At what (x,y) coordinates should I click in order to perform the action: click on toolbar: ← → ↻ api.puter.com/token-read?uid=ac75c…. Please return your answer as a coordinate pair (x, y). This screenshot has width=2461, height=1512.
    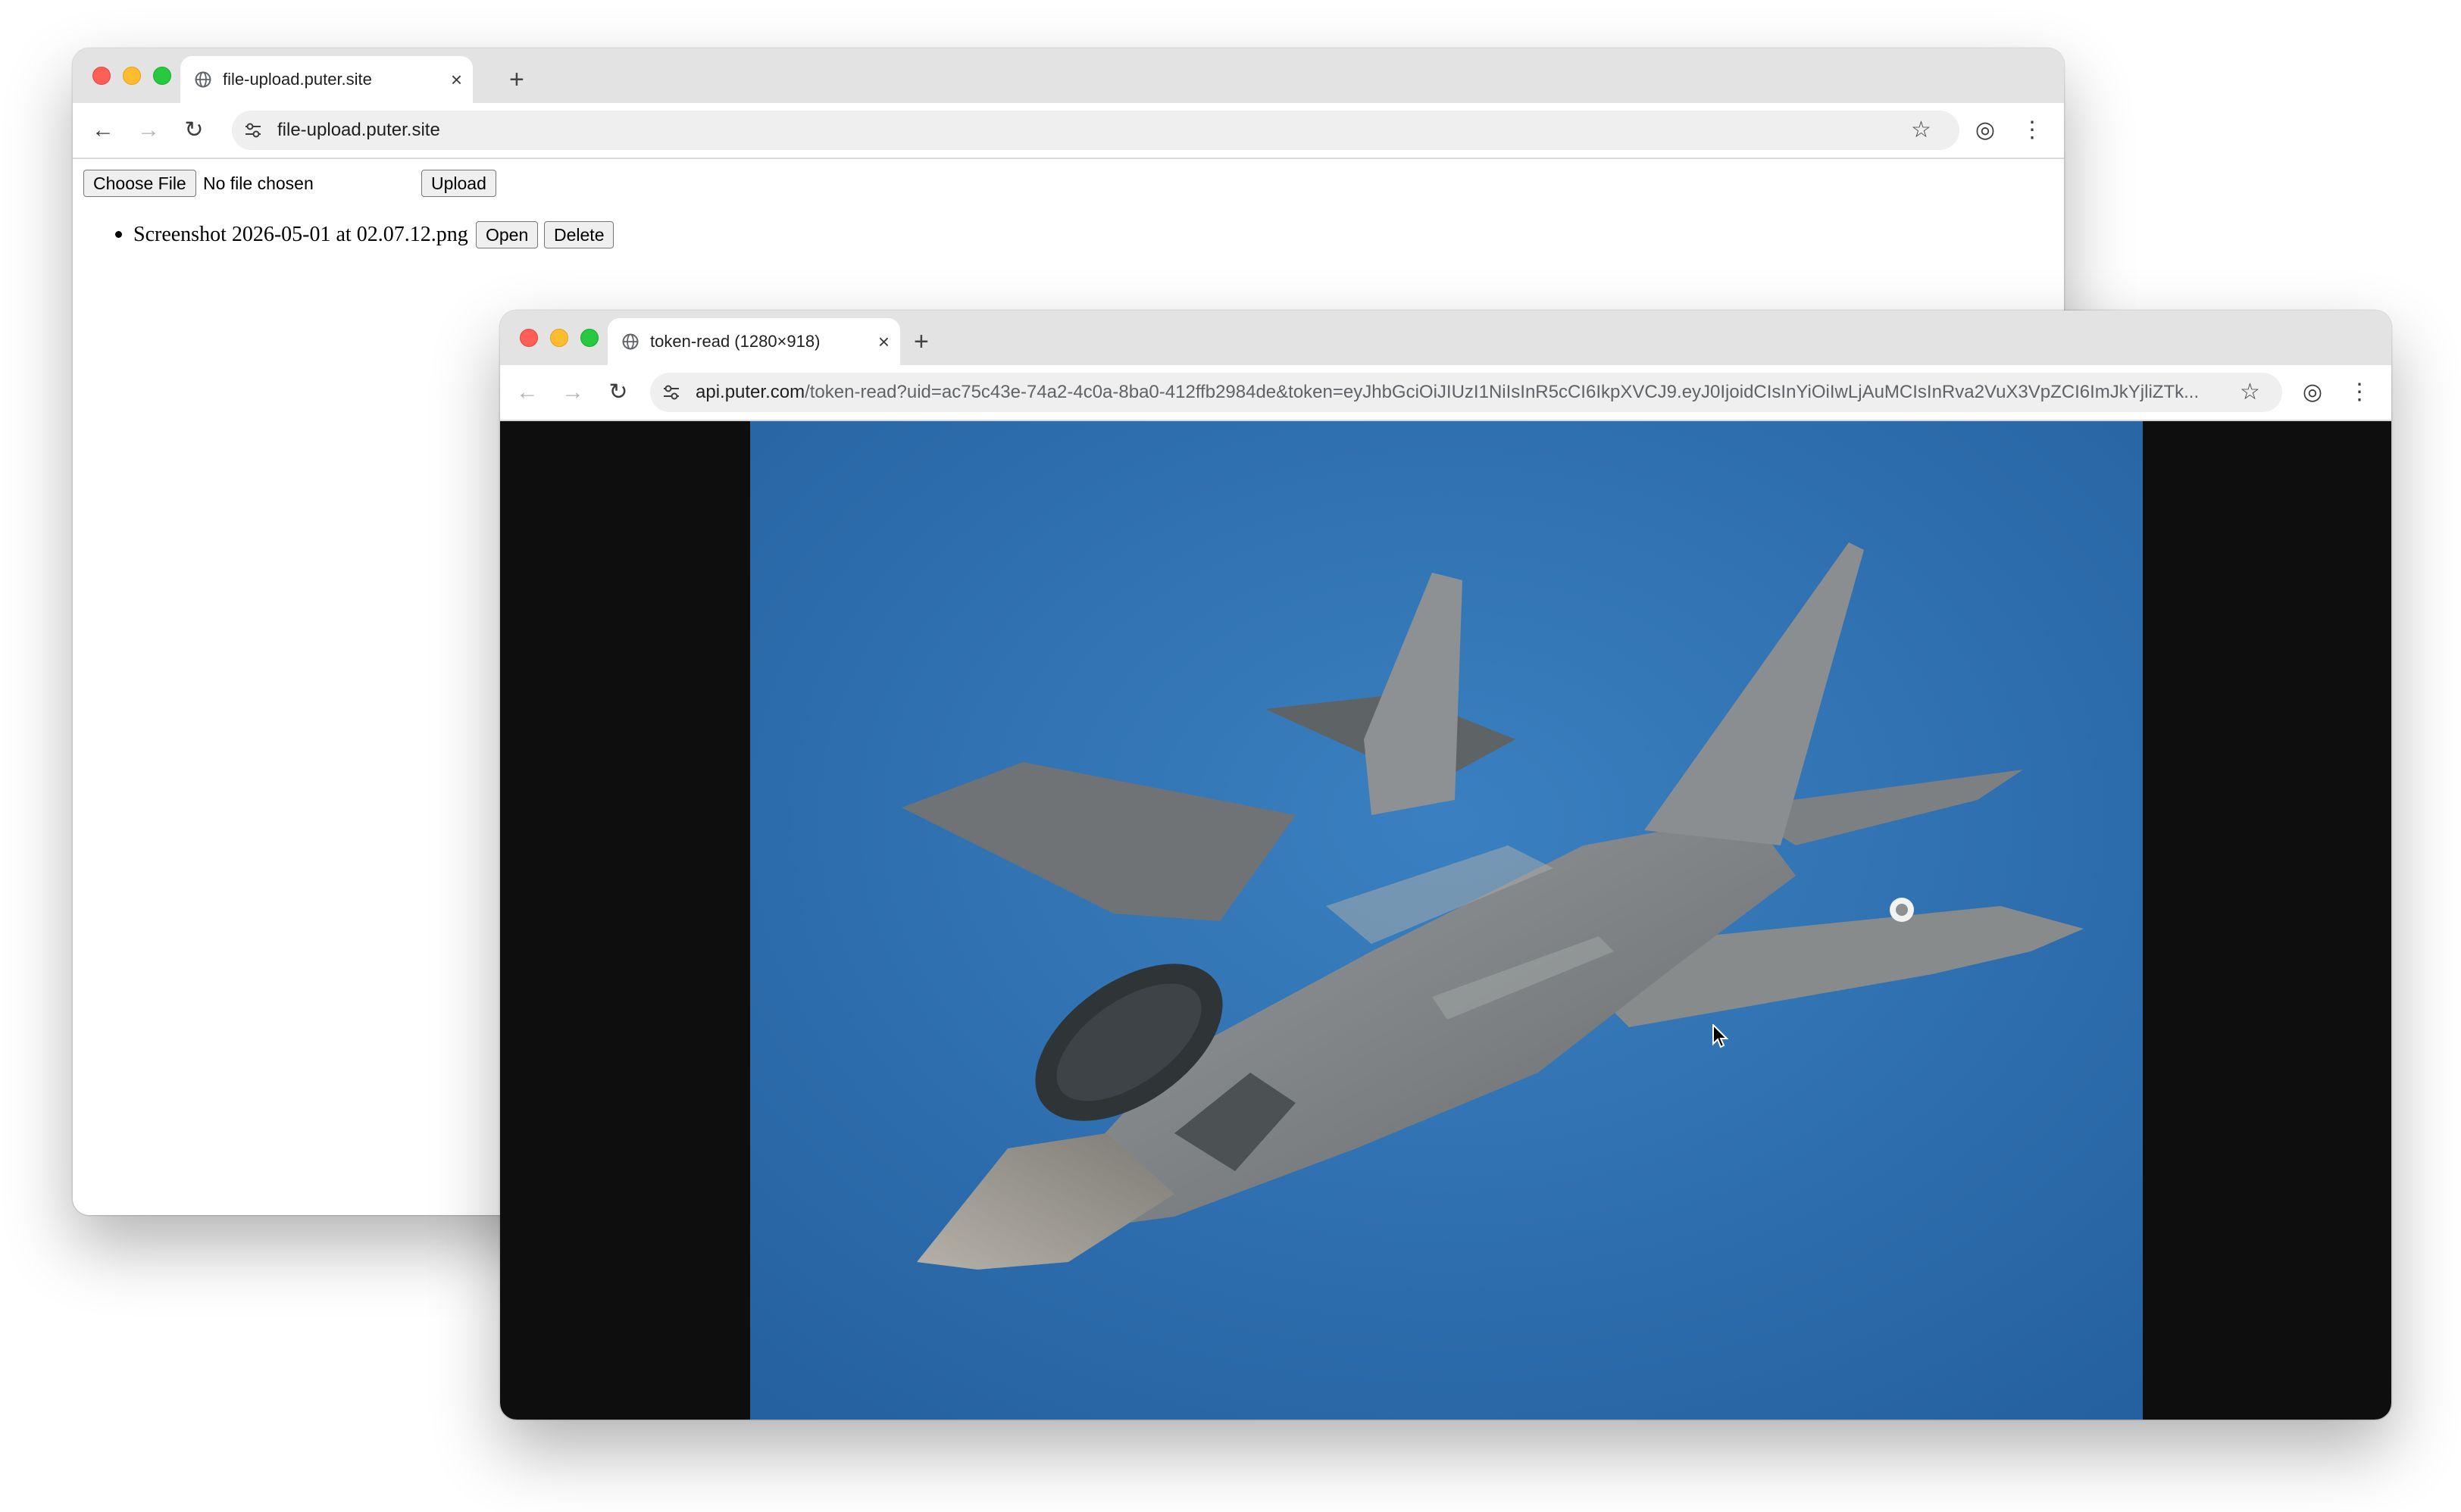
    Looking at the image, I should click on (1446, 393).